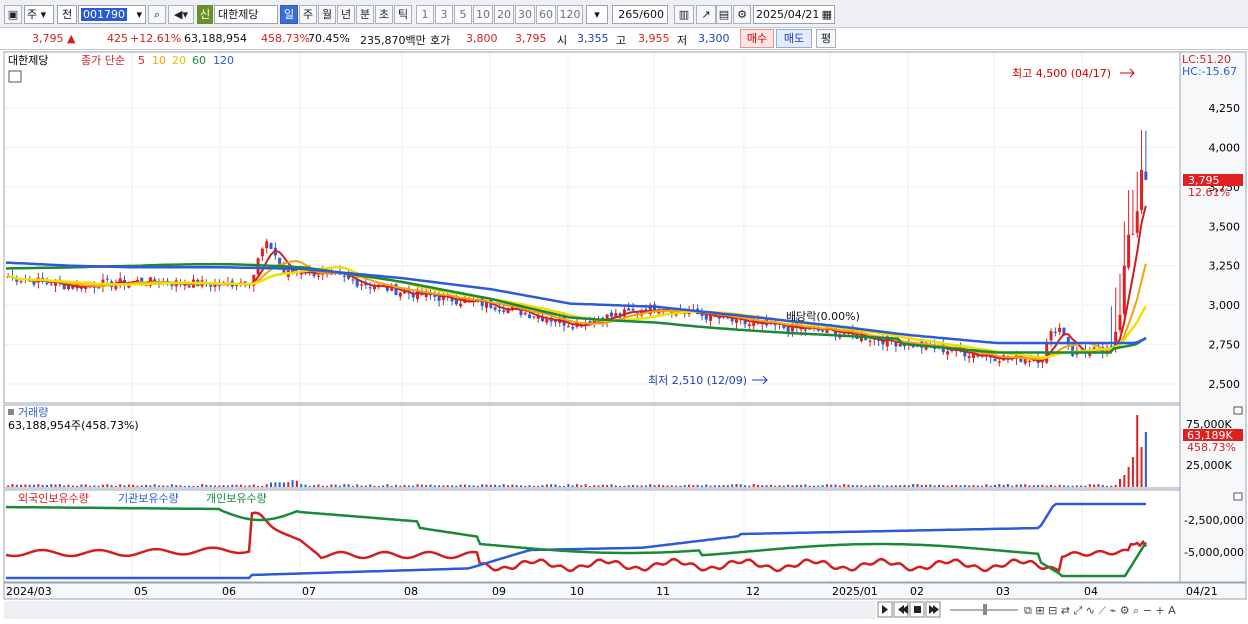 The image size is (1248, 624). Describe the element at coordinates (562, 40) in the screenshot. I see `open-label: 시` at that location.